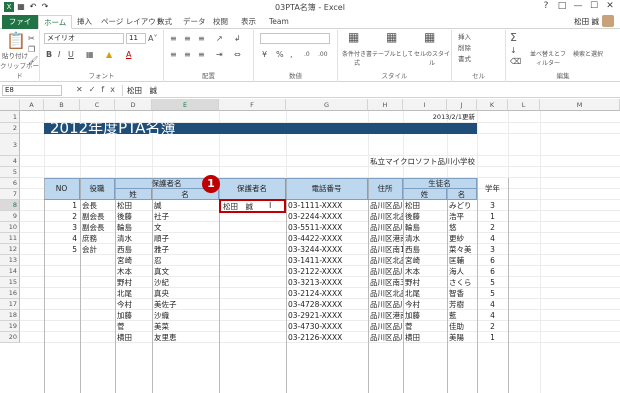  What do you see at coordinates (97, 238) in the screenshot?
I see `record-role: 庶務` at bounding box center [97, 238].